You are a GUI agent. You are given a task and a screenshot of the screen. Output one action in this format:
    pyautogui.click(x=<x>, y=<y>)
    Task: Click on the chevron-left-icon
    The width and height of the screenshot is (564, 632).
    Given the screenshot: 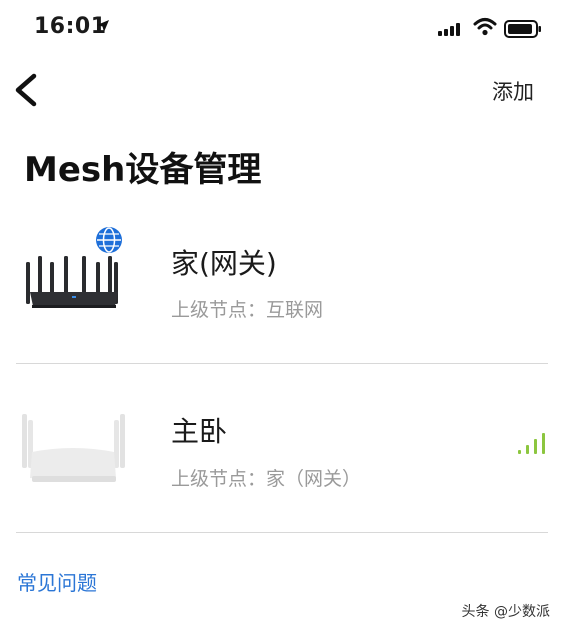 What is the action you would take?
    pyautogui.click(x=26, y=93)
    